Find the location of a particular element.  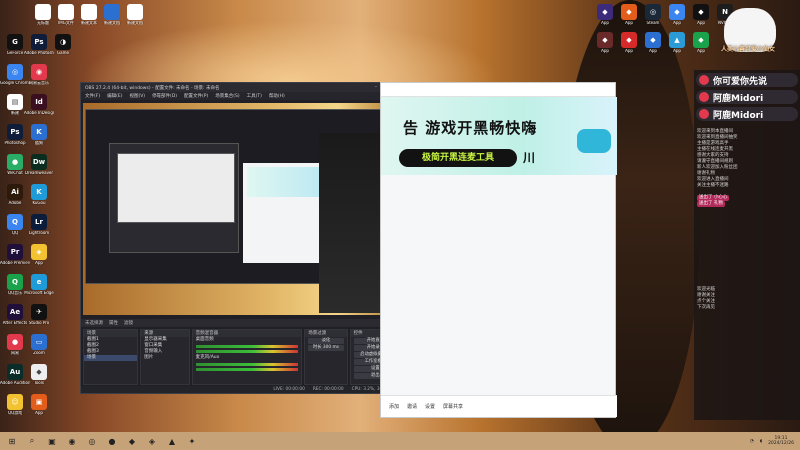

app-icon: e is located at coordinates (39, 282).